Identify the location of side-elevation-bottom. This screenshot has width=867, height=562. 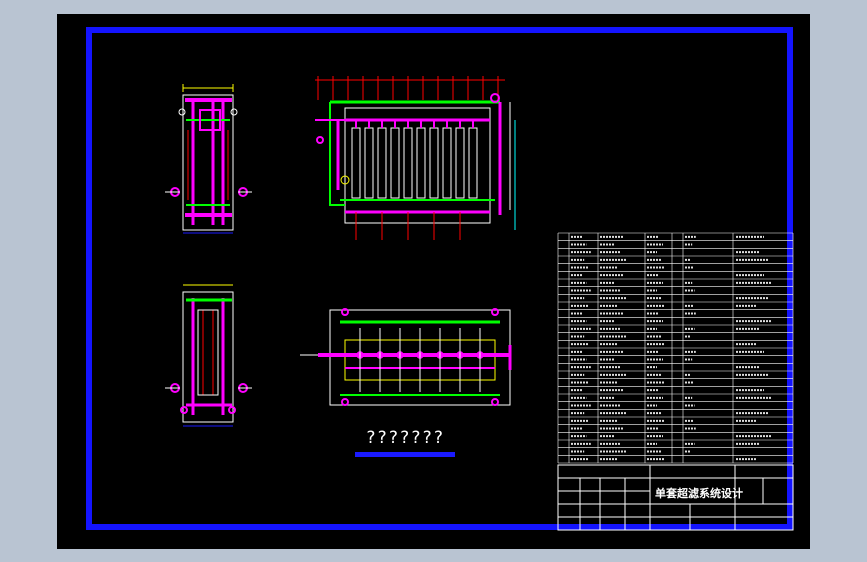
(208, 355).